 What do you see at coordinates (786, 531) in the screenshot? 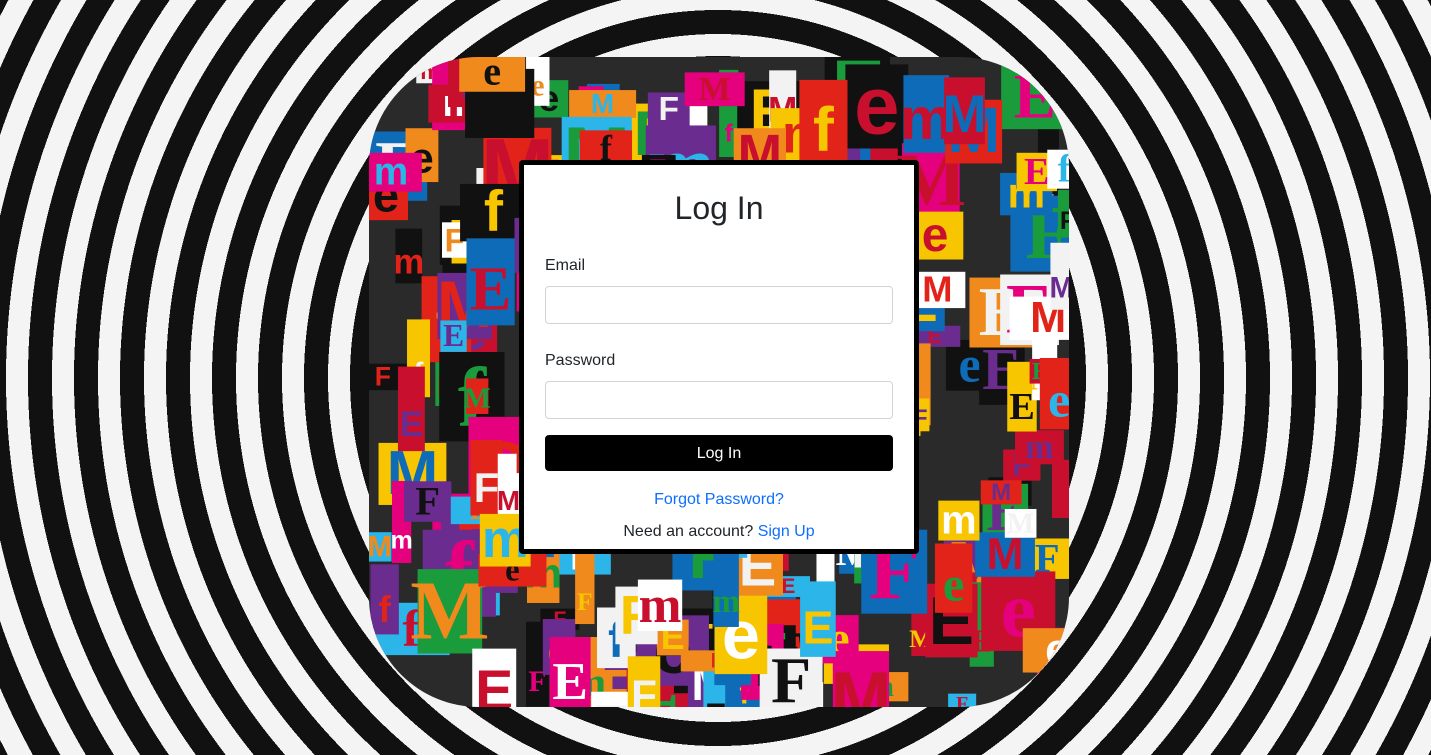
I see `signup-link: Sign Up` at bounding box center [786, 531].